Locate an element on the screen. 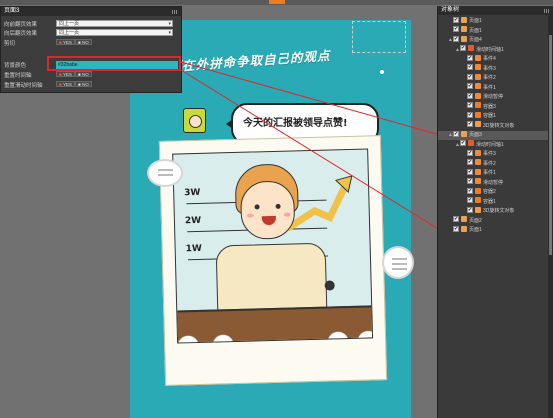 This screenshot has height=418, width=553. tree-item-label: 页面3 is located at coordinates (475, 135).